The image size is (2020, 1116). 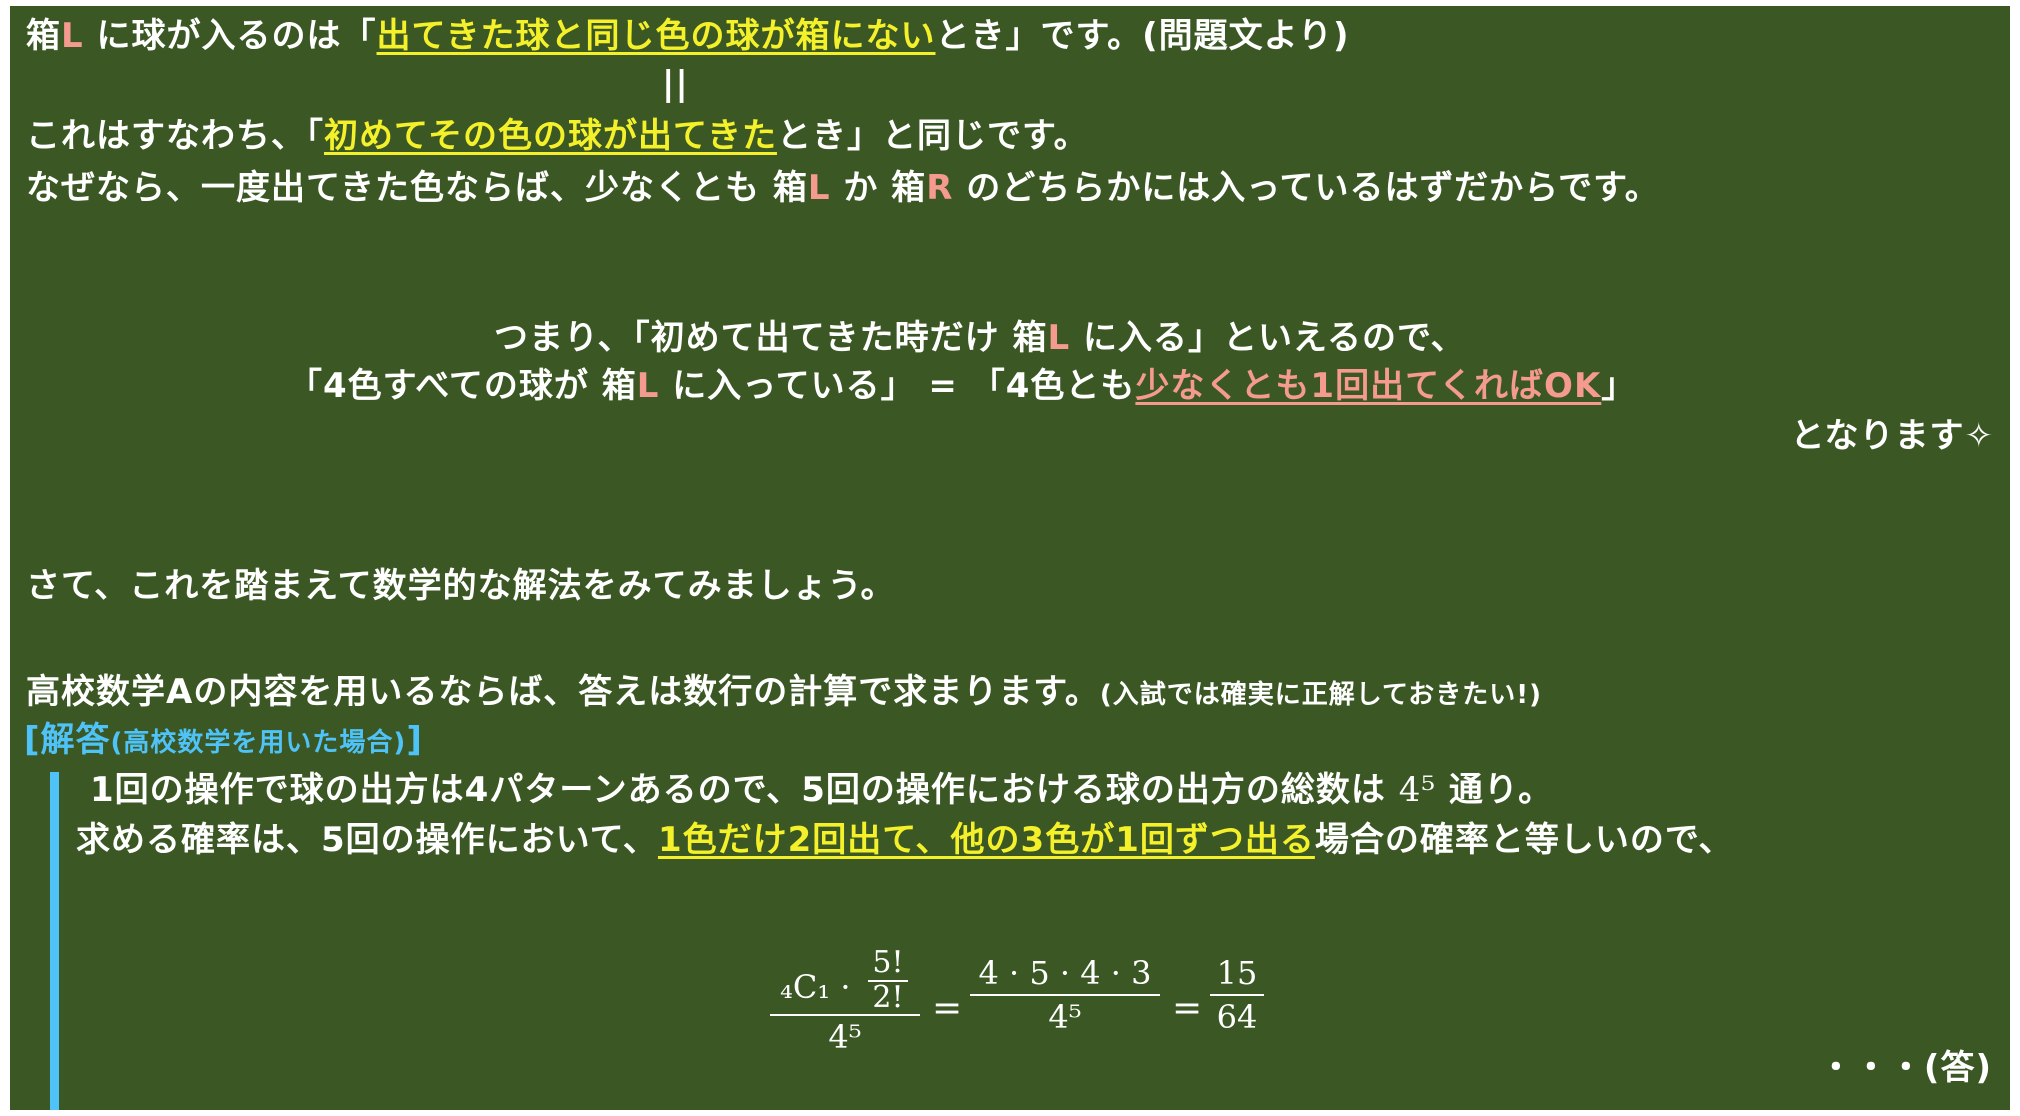 What do you see at coordinates (1417, 790) in the screenshot?
I see `math-four-power-five: 4⁵` at bounding box center [1417, 790].